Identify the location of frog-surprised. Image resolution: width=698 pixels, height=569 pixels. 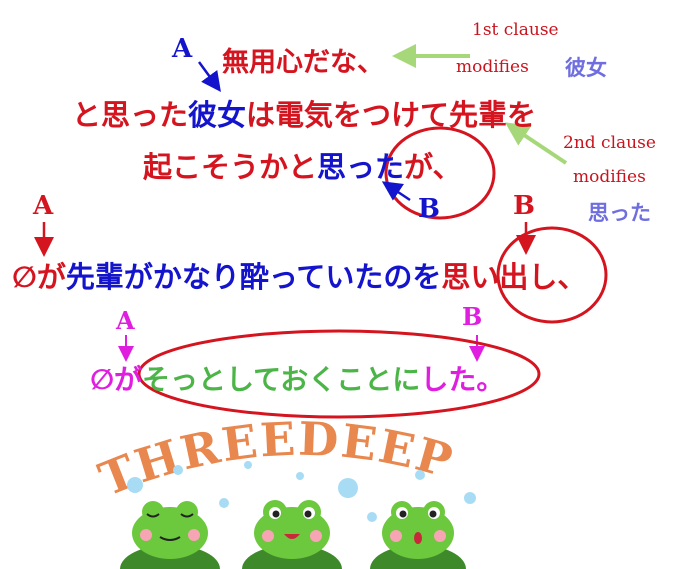
(418, 535).